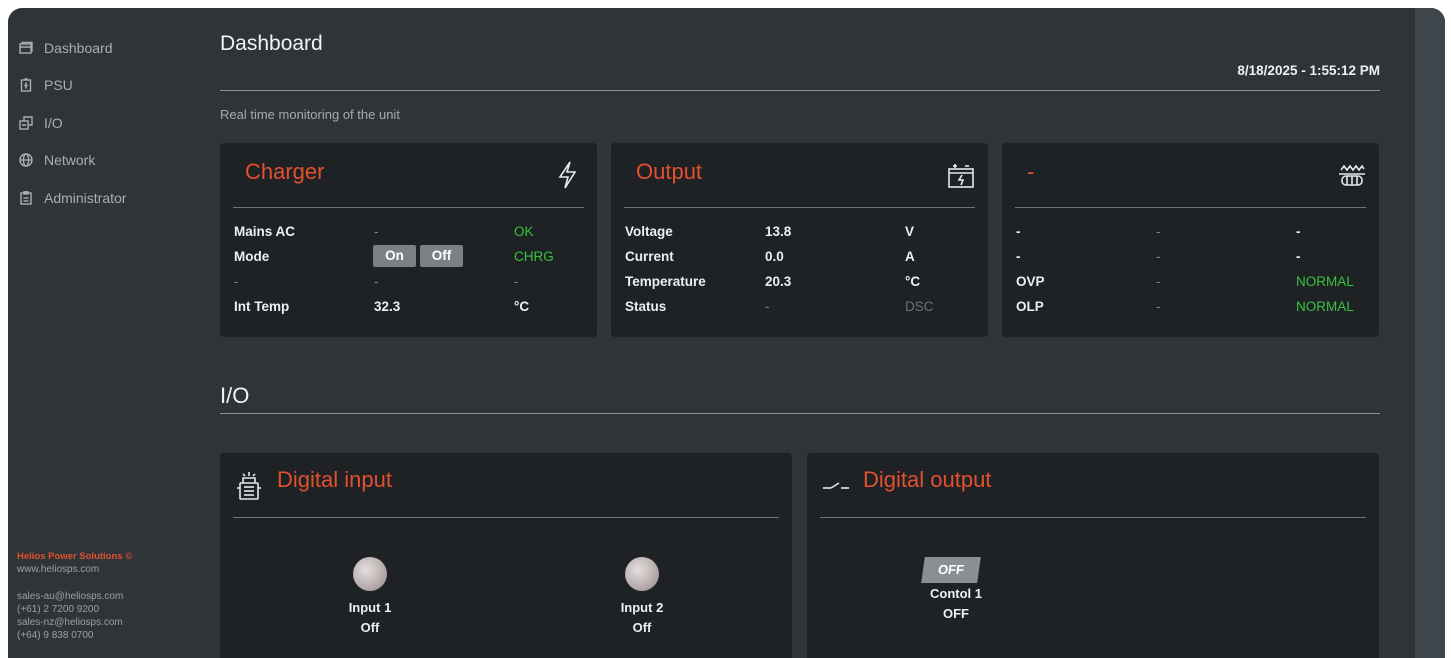 The height and width of the screenshot is (658, 1451). What do you see at coordinates (26, 123) in the screenshot?
I see `io-icon` at bounding box center [26, 123].